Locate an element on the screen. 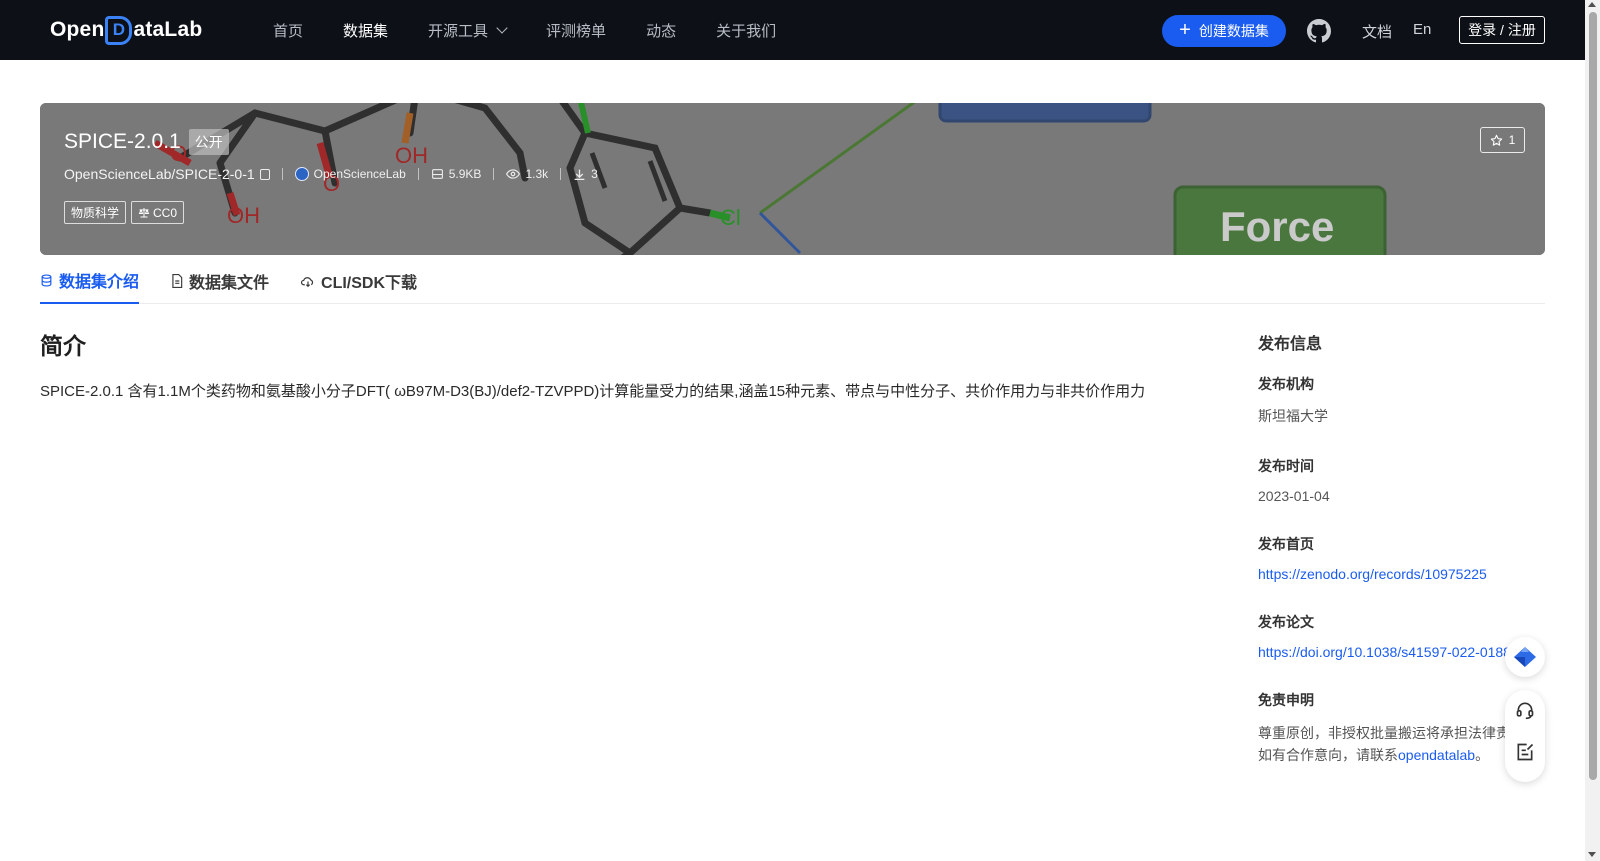 This screenshot has width=1600, height=861. logo-d-mark: D is located at coordinates (119, 30).